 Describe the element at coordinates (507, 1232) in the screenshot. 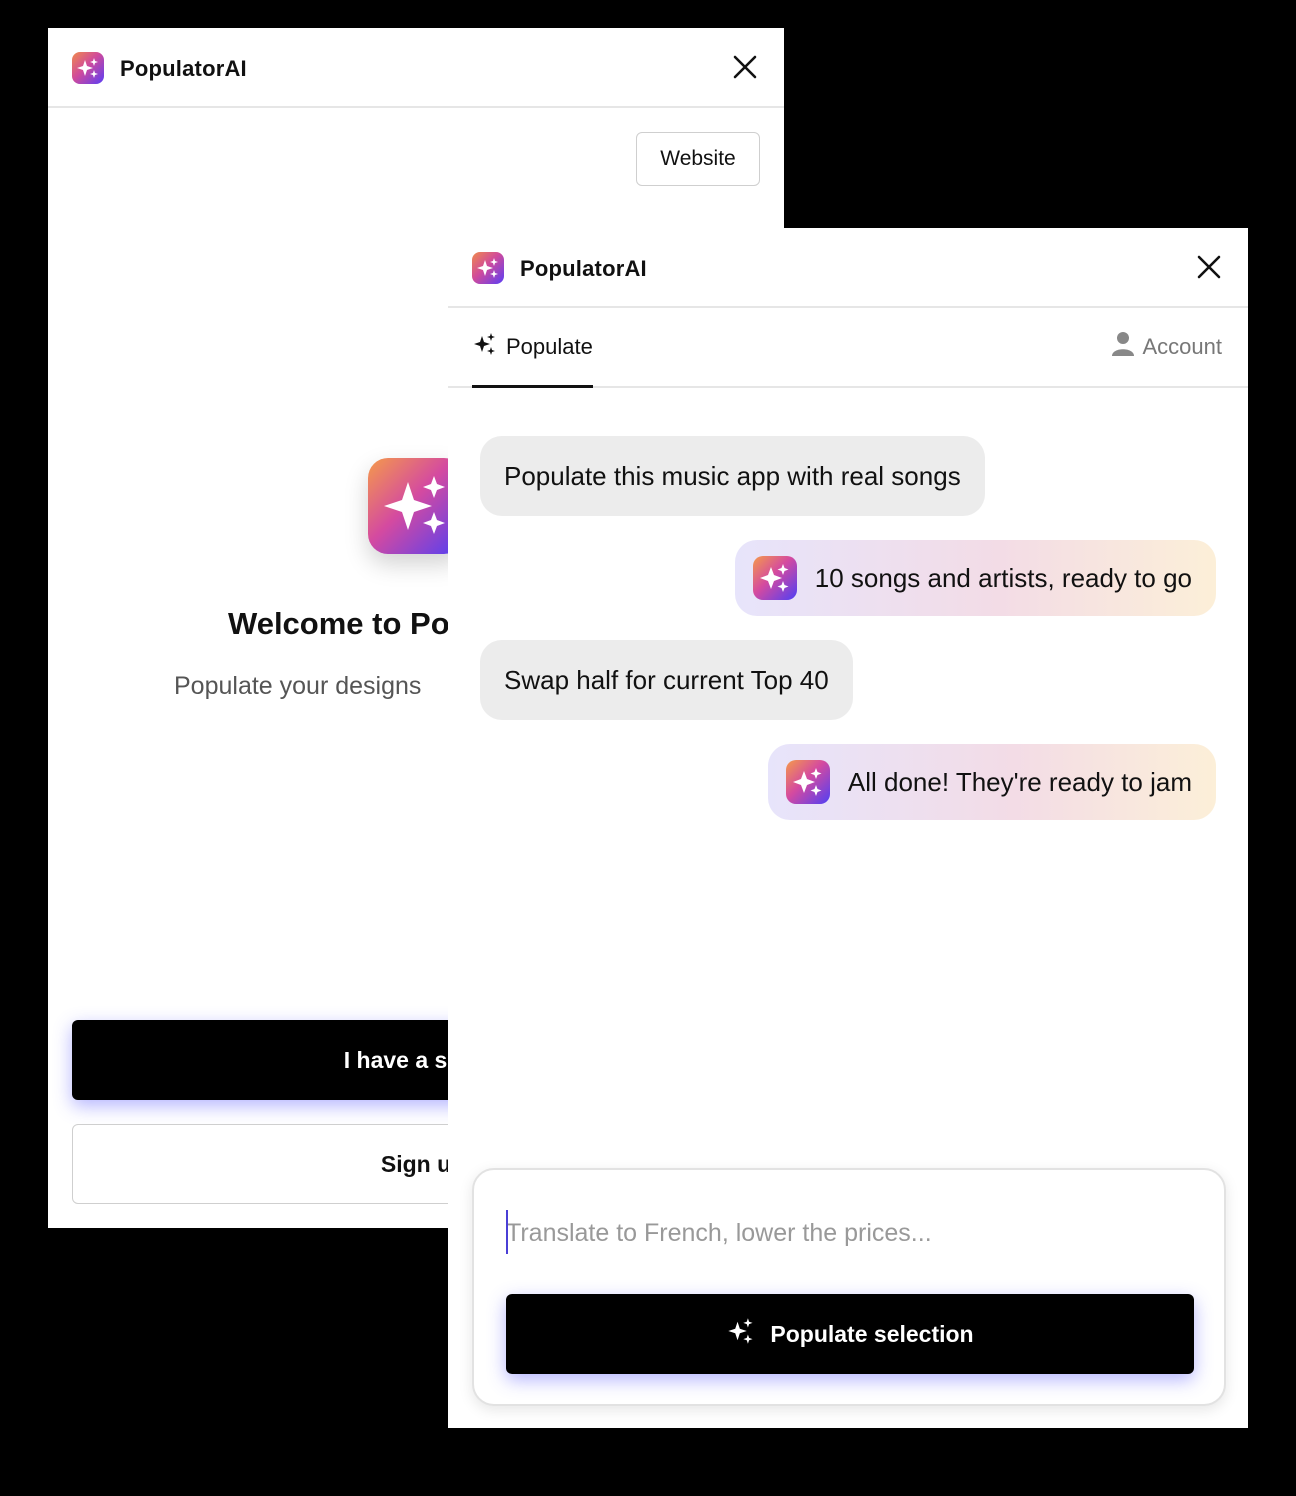

I see `text-caret` at that location.